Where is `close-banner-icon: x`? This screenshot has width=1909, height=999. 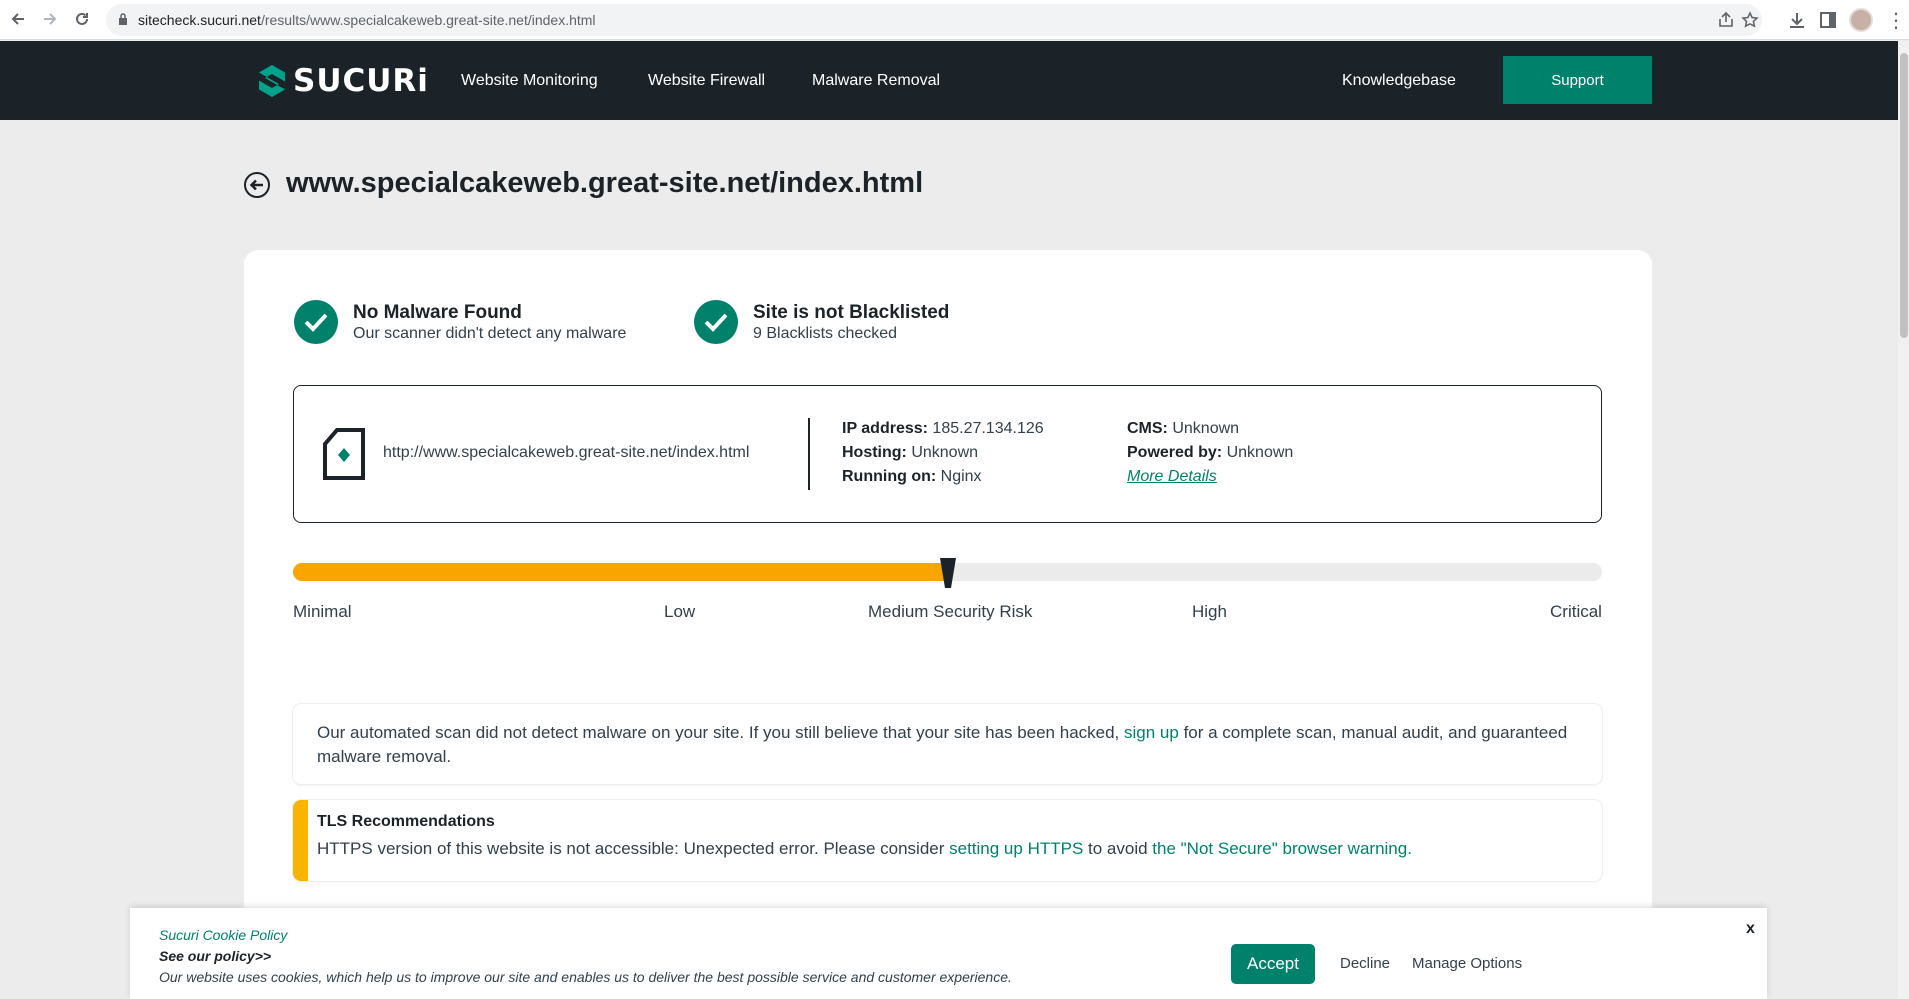 close-banner-icon: x is located at coordinates (1750, 929).